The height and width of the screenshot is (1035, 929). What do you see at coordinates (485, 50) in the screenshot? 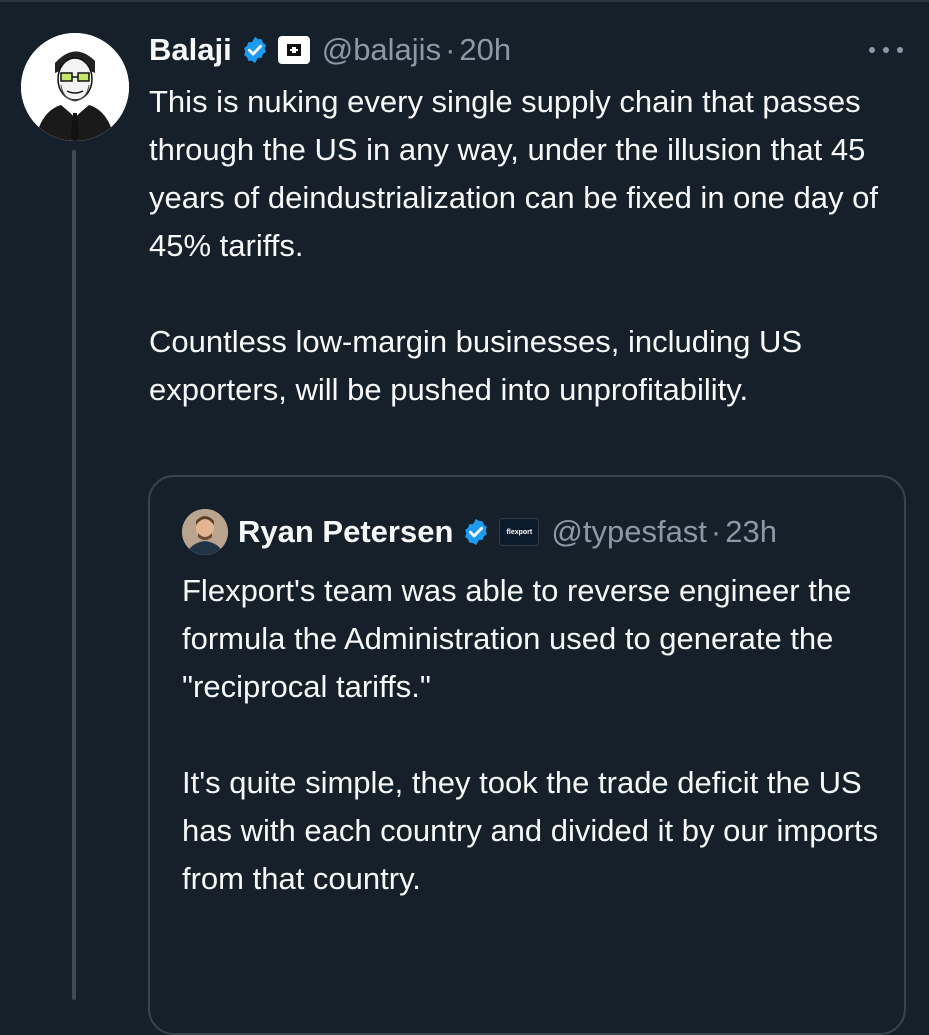
I see `tweet-timestamp: 20h` at bounding box center [485, 50].